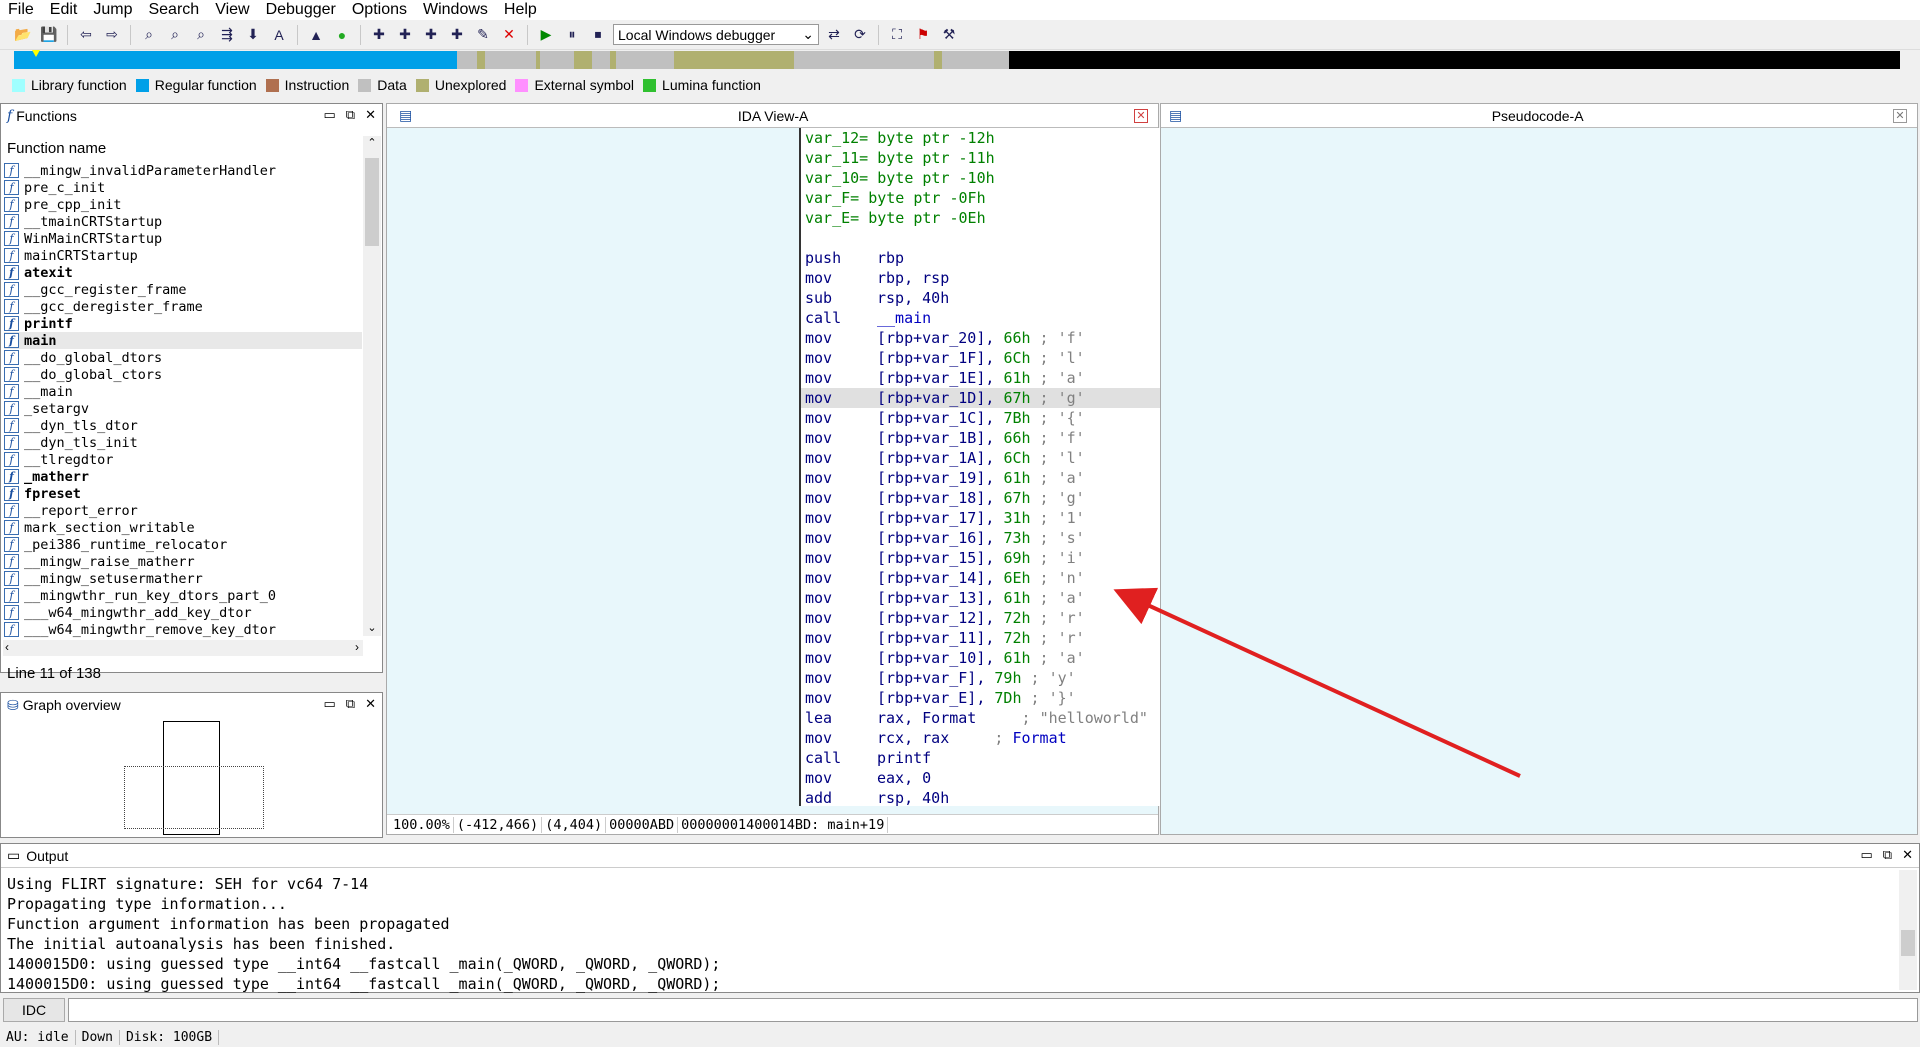  I want to click on command-input, so click(993, 1010).